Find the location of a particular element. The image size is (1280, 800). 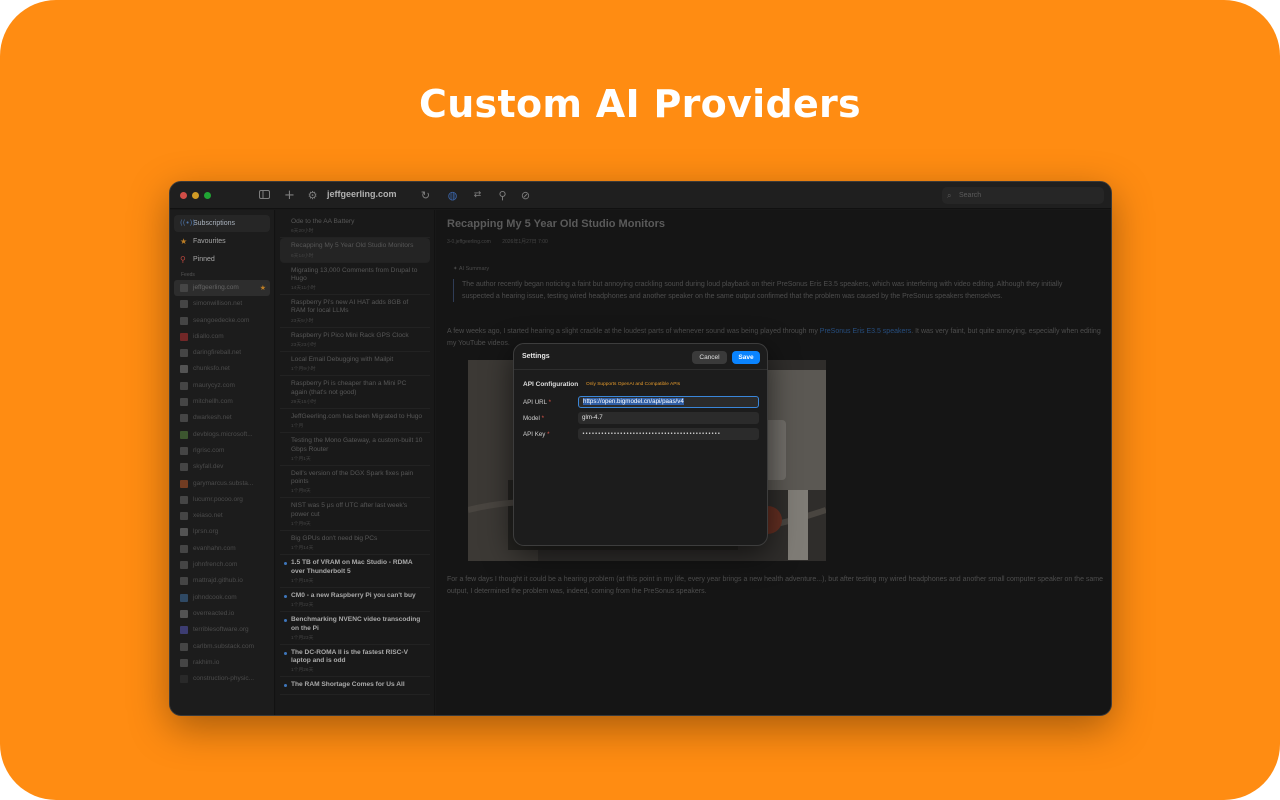

api-url-value: https://open.bigmodel.cn/api/paas/v4 is located at coordinates (633, 401).